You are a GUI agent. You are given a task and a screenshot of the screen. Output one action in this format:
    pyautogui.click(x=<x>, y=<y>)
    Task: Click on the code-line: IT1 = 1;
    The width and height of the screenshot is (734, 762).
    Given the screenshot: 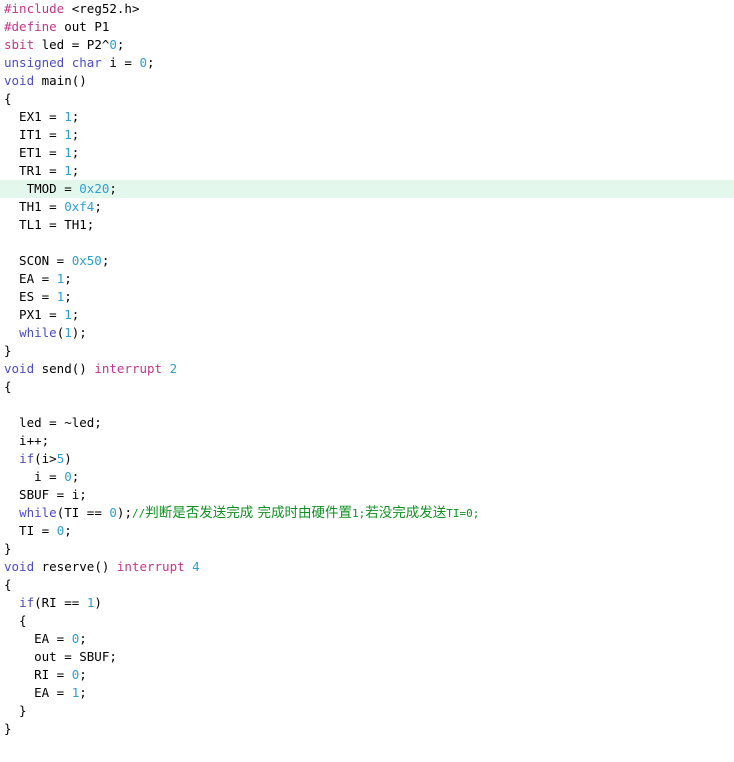 What is the action you would take?
    pyautogui.click(x=42, y=134)
    